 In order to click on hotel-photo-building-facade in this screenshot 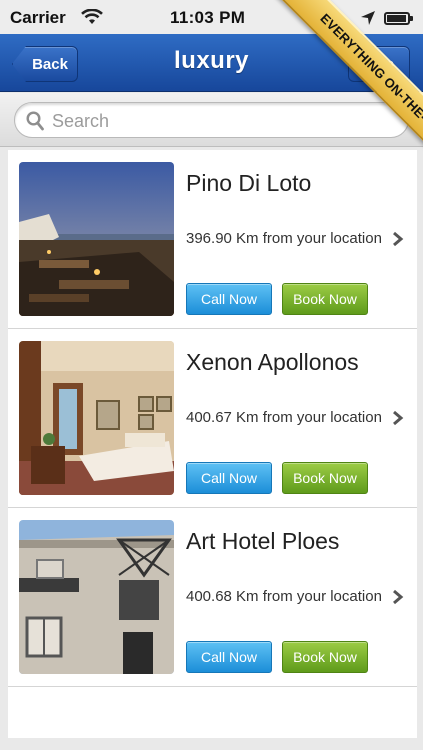, I will do `click(96, 597)`.